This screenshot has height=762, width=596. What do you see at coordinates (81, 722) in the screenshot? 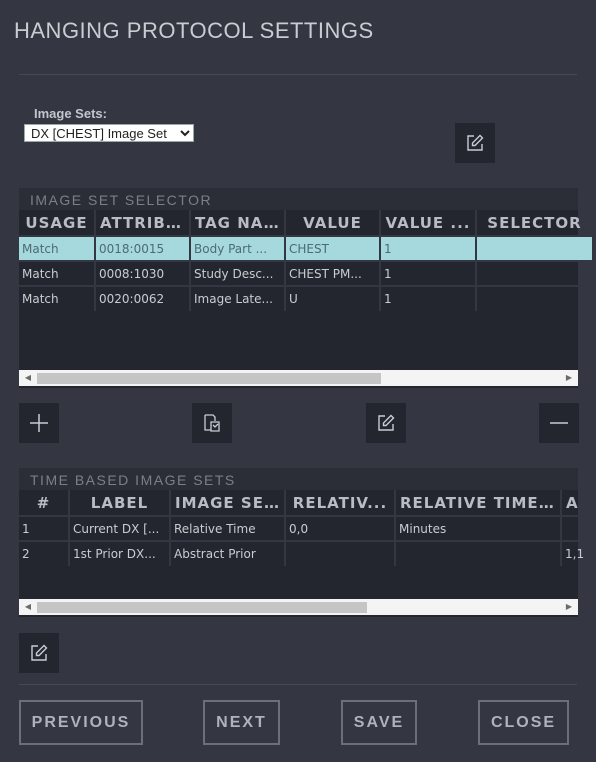
I see `previous-button: PREVIOUS` at bounding box center [81, 722].